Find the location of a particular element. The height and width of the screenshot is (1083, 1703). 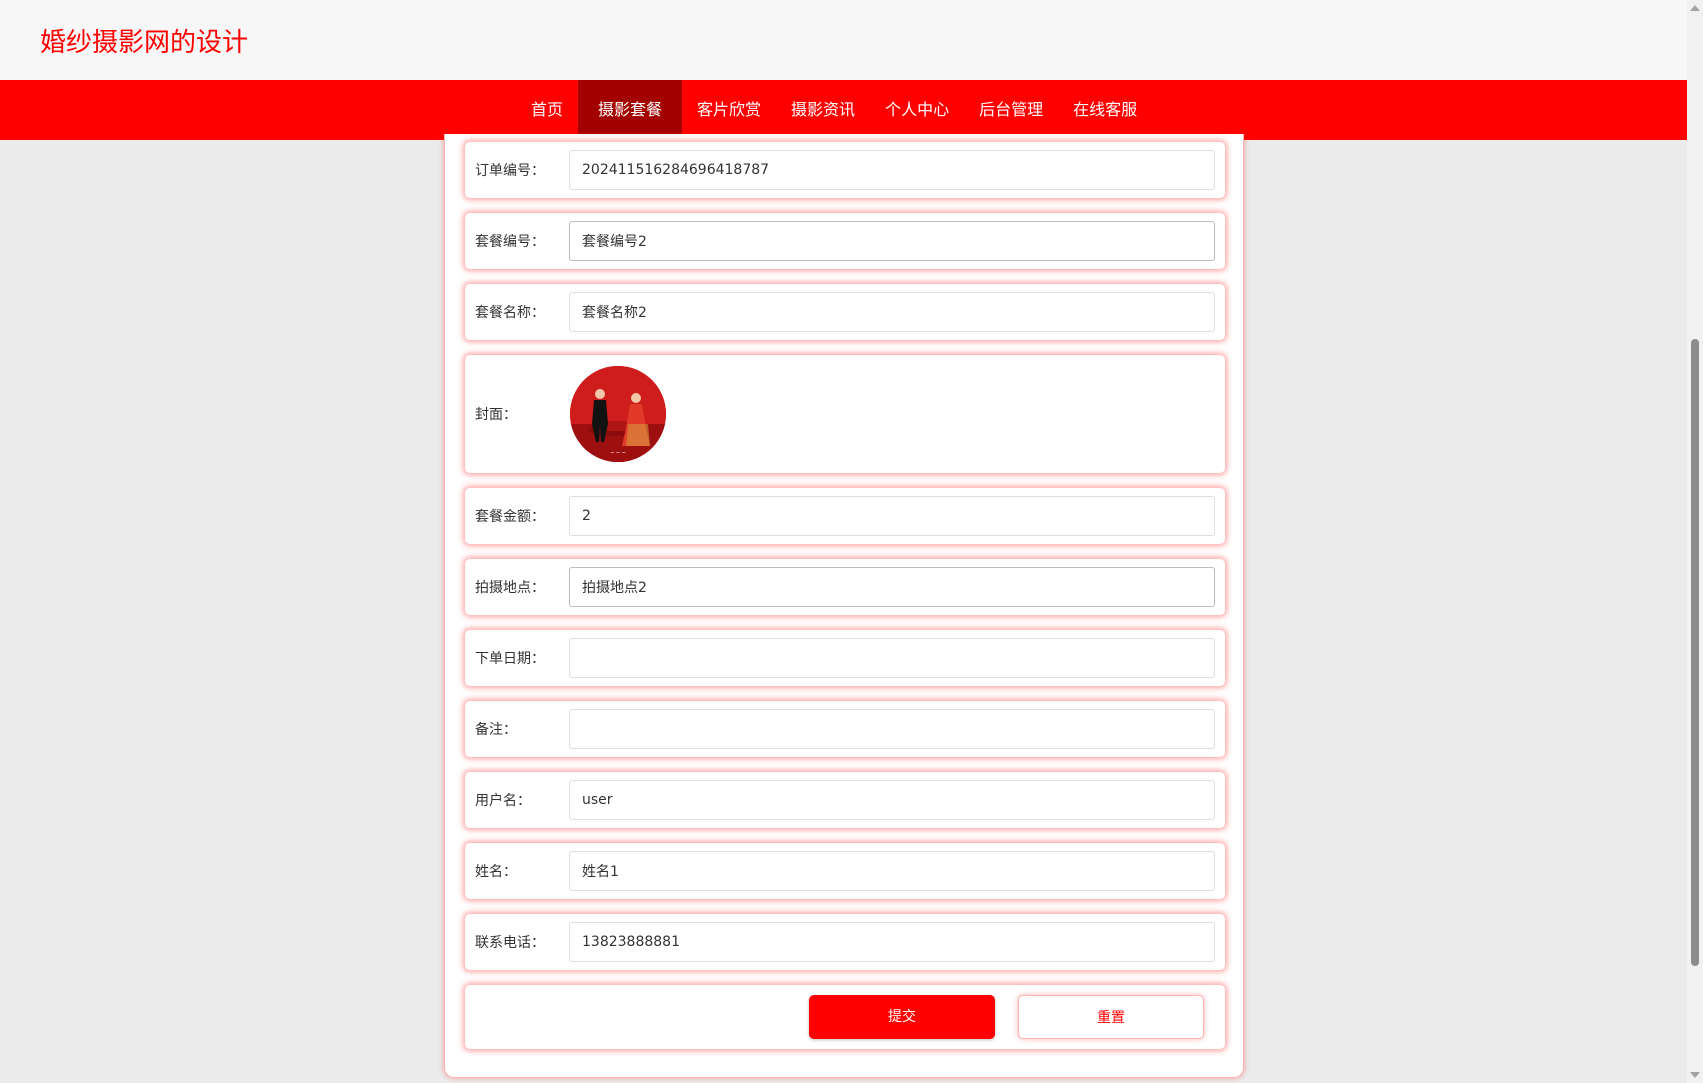

site-title: 婚纱摄影网的设计 is located at coordinates (144, 43).